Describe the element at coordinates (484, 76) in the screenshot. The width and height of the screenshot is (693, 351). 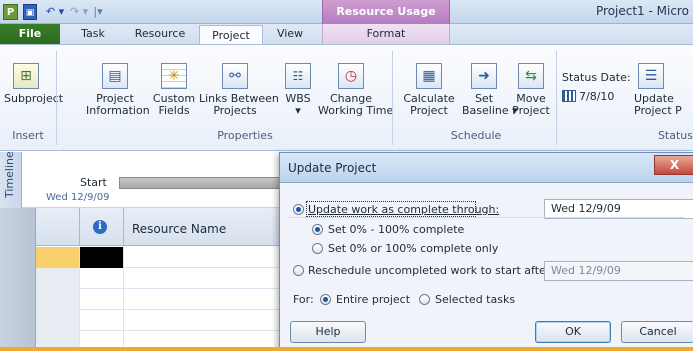
I see `baseline-icon: ➜` at that location.